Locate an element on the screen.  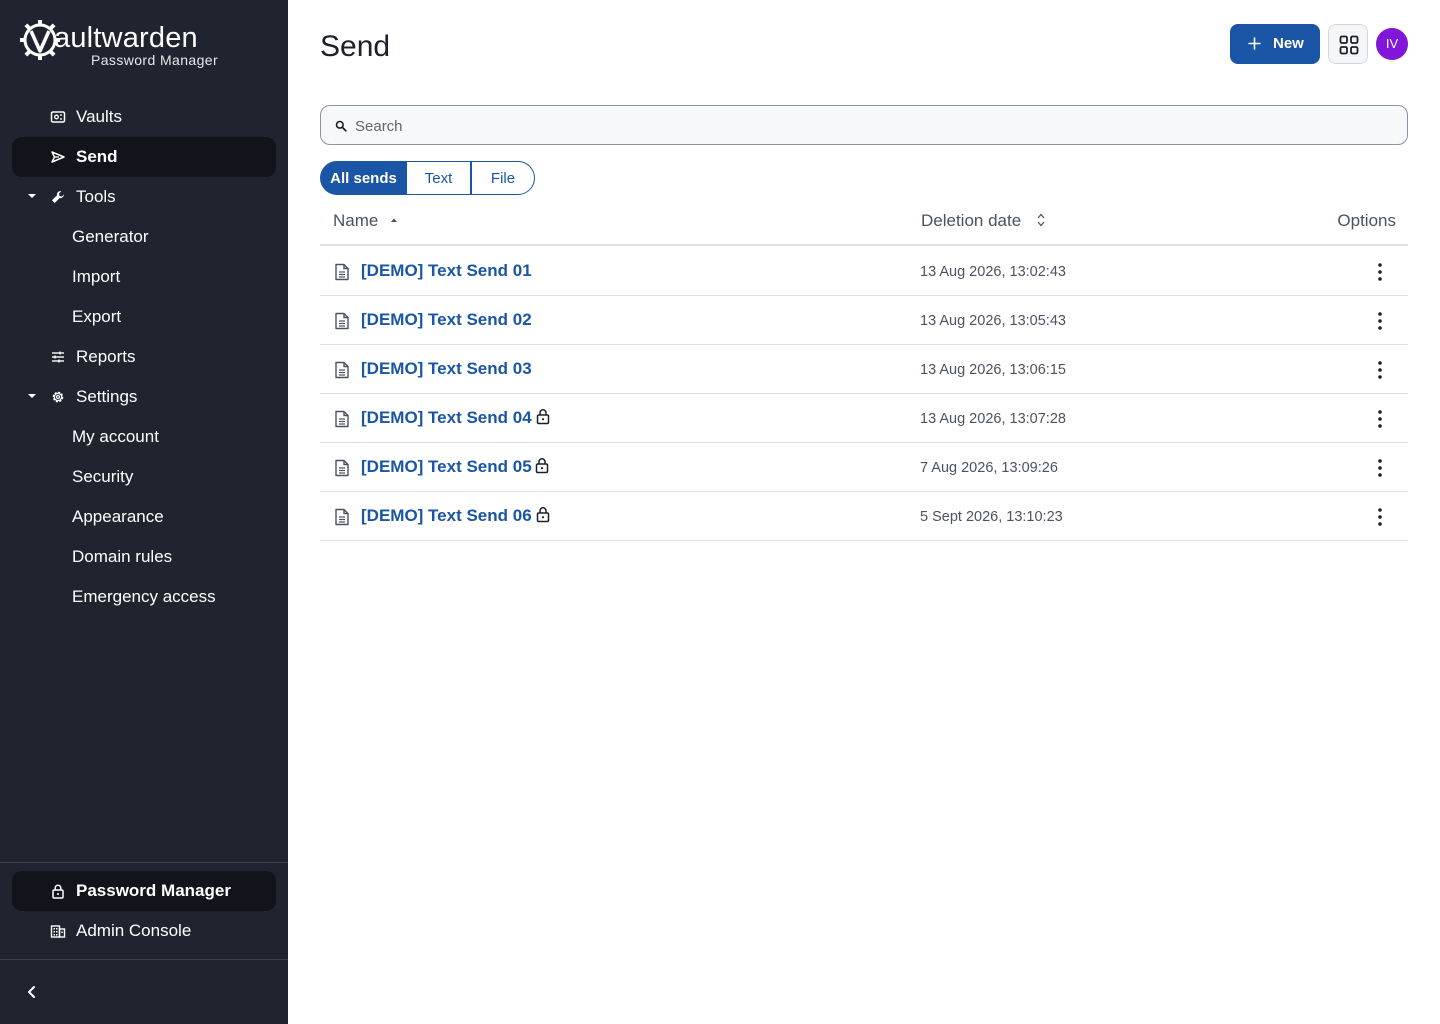
new-button-label: New is located at coordinates (1288, 43).